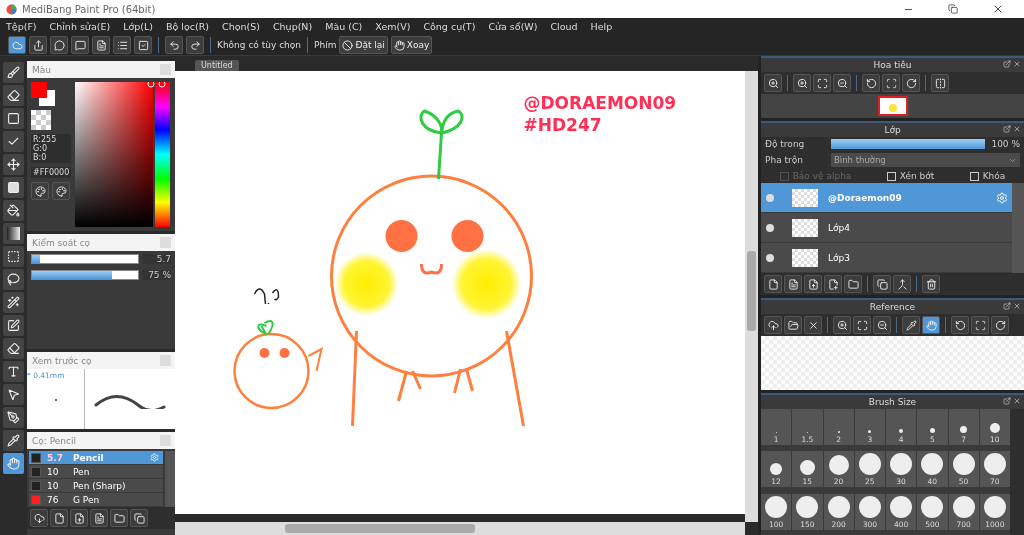 This screenshot has height=535, width=1024. I want to click on comment-icon, so click(80, 45).